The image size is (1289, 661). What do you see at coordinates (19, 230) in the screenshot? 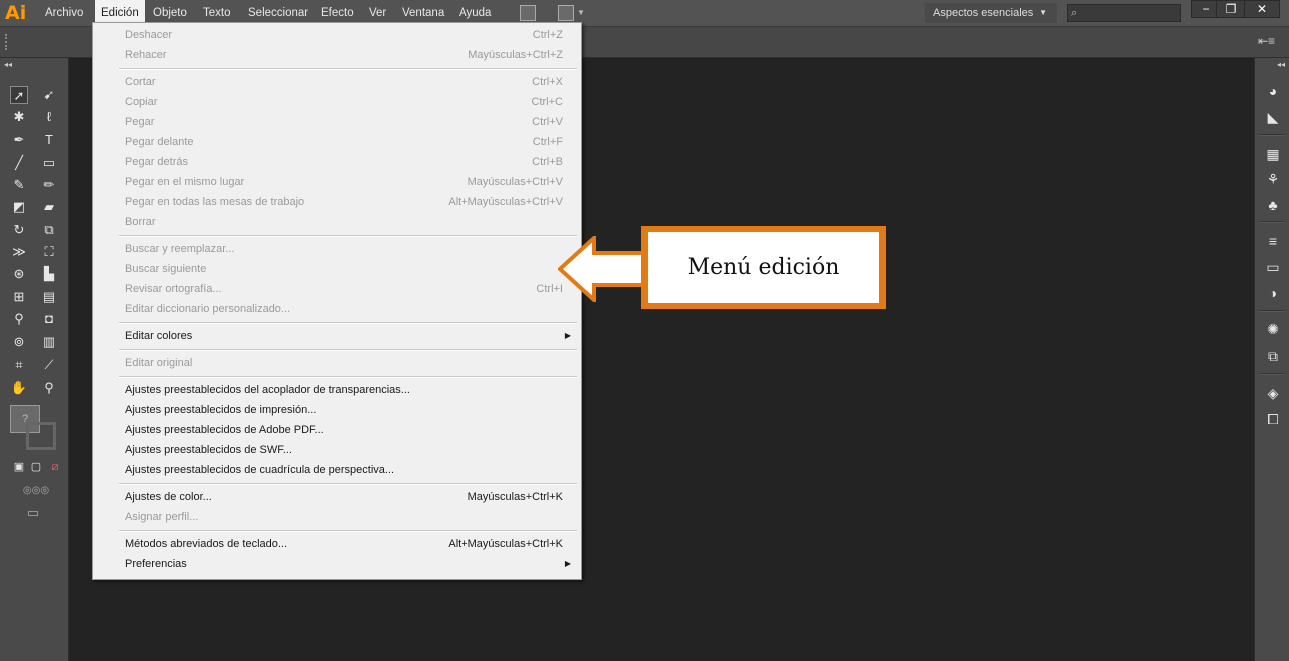
I see `rotate-tool-icon: ↻` at bounding box center [19, 230].